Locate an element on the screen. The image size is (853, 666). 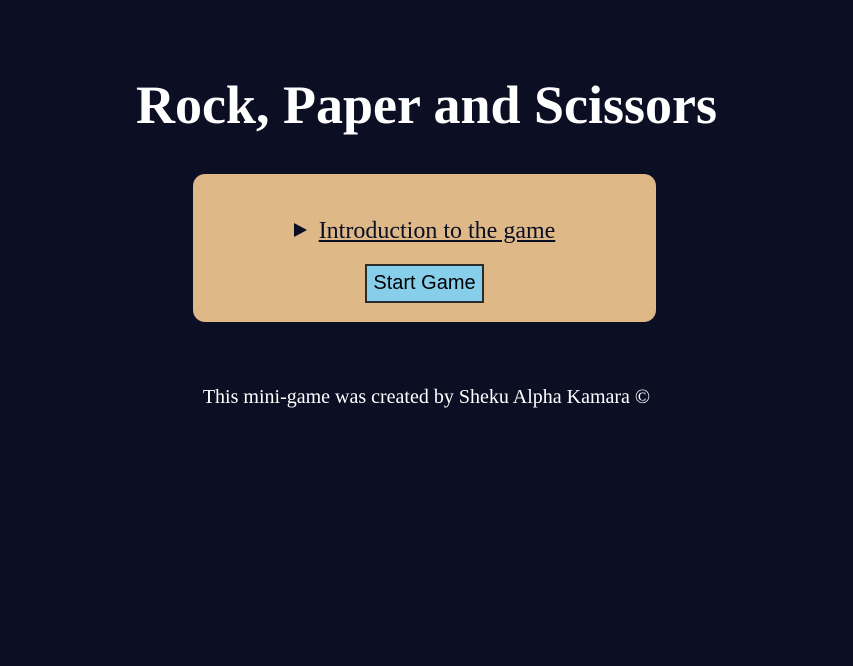
start-game-button: Start Game is located at coordinates (424, 283).